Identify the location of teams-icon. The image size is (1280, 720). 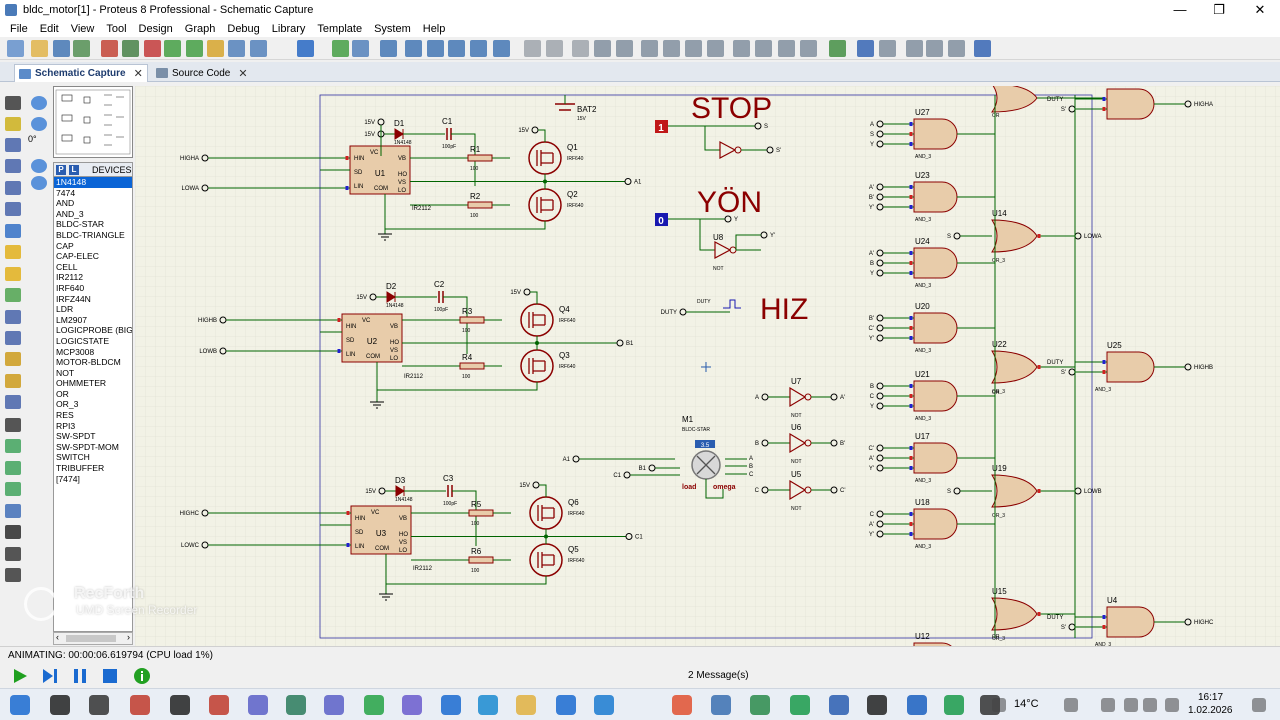
(258, 705).